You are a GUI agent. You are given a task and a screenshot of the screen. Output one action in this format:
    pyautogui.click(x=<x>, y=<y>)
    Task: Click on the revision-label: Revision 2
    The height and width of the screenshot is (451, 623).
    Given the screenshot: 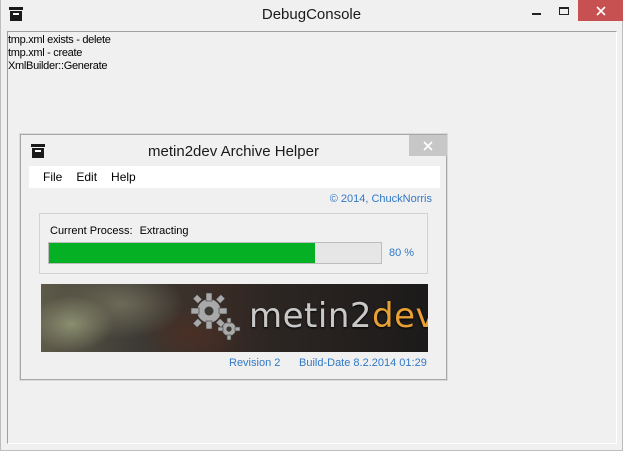 What is the action you would take?
    pyautogui.click(x=255, y=363)
    